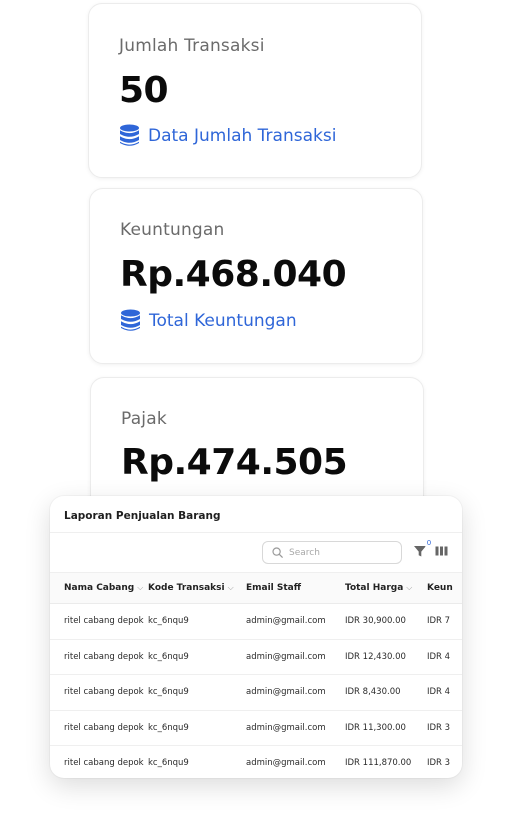  What do you see at coordinates (444, 621) in the screenshot?
I see `cell-keuntungan: IDR 7` at bounding box center [444, 621].